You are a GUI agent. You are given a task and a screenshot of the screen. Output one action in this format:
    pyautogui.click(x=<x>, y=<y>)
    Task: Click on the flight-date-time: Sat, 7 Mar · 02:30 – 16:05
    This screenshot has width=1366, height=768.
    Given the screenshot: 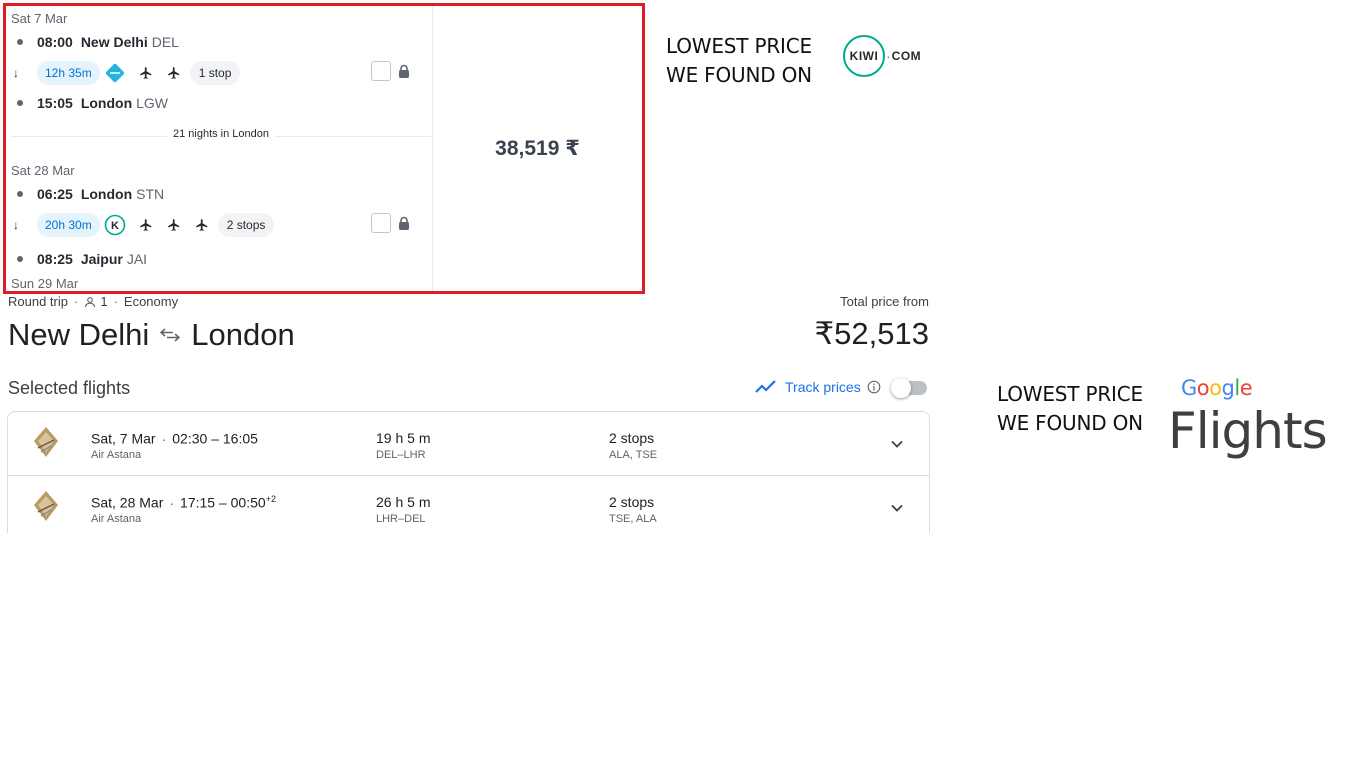 What is the action you would take?
    pyautogui.click(x=174, y=438)
    